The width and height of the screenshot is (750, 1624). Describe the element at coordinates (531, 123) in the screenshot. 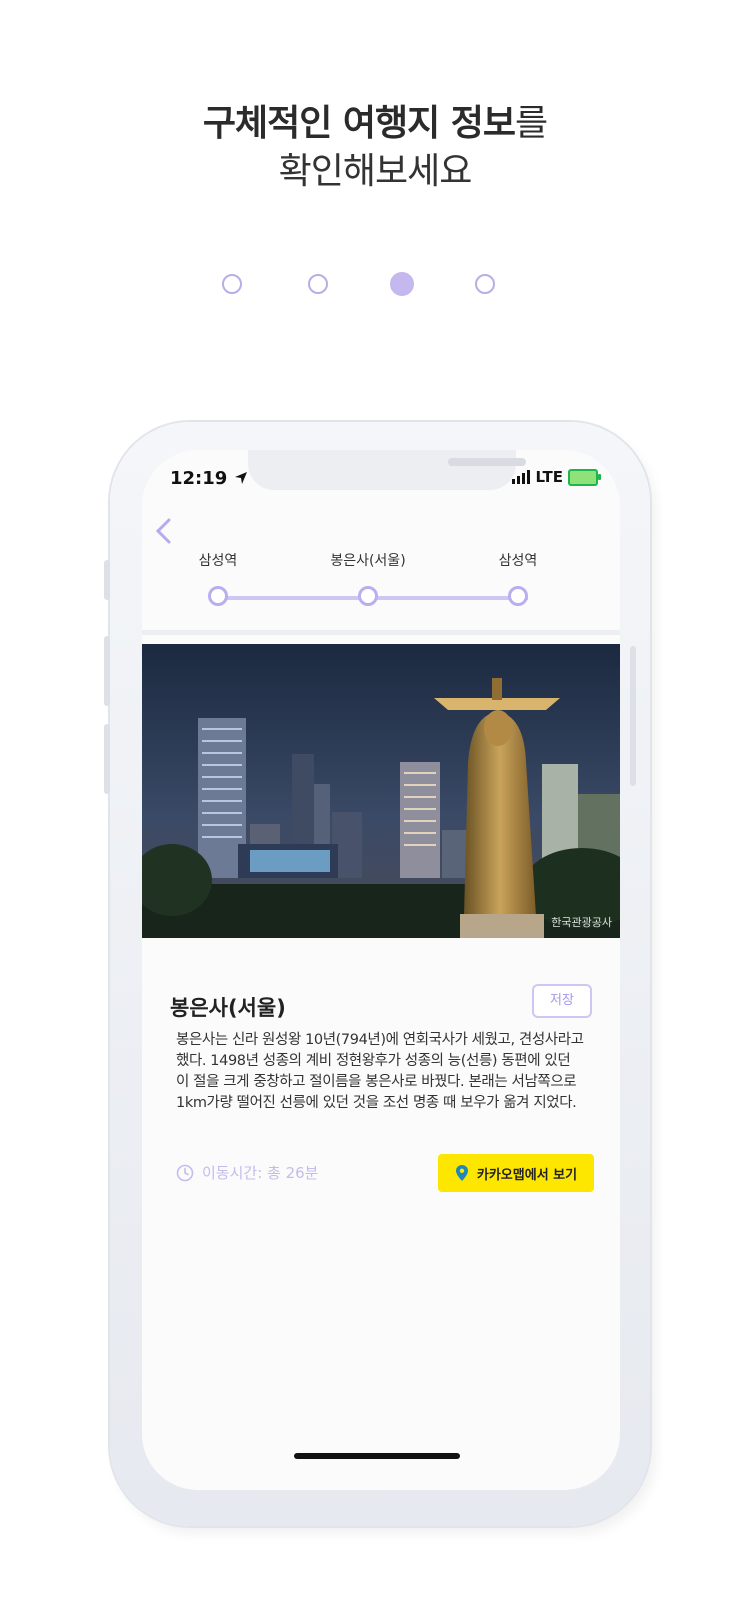

I see `headline-suffix: 를` at that location.